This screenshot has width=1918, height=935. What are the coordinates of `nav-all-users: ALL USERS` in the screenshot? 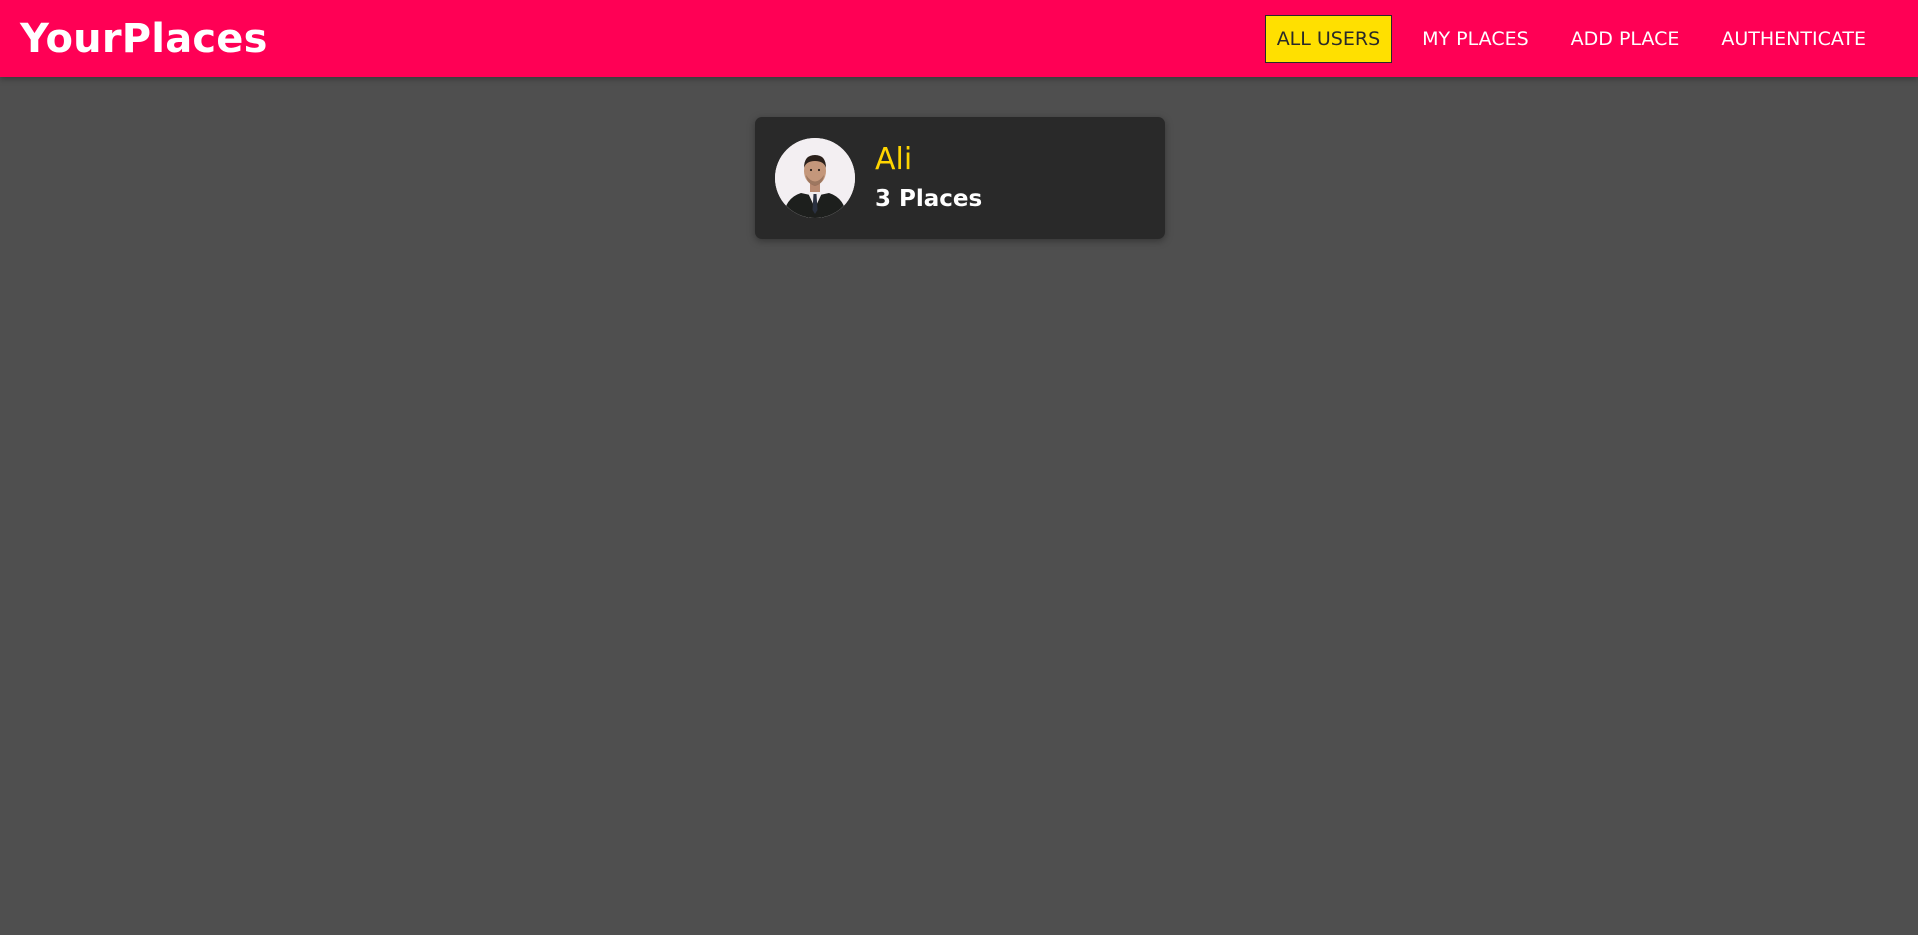 It's located at (1328, 38).